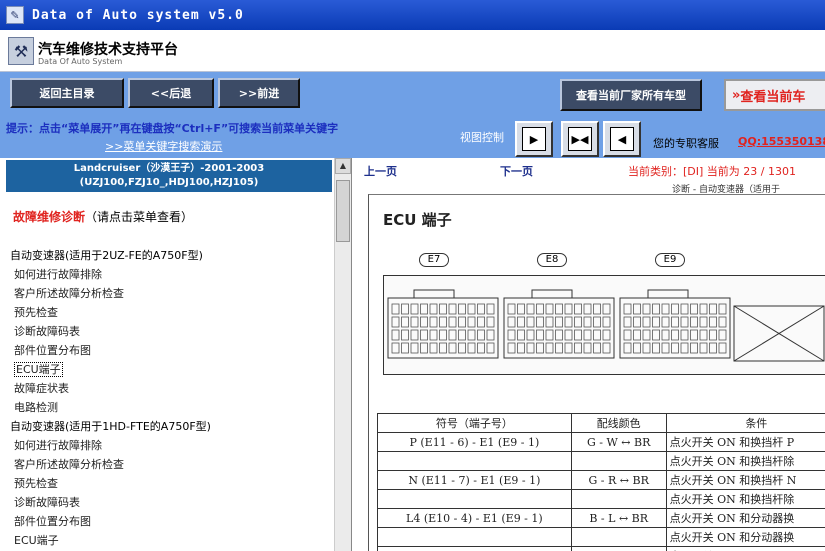 This screenshot has width=825, height=551. What do you see at coordinates (110, 388) in the screenshot?
I see `menu-item: 故障症状表` at bounding box center [110, 388].